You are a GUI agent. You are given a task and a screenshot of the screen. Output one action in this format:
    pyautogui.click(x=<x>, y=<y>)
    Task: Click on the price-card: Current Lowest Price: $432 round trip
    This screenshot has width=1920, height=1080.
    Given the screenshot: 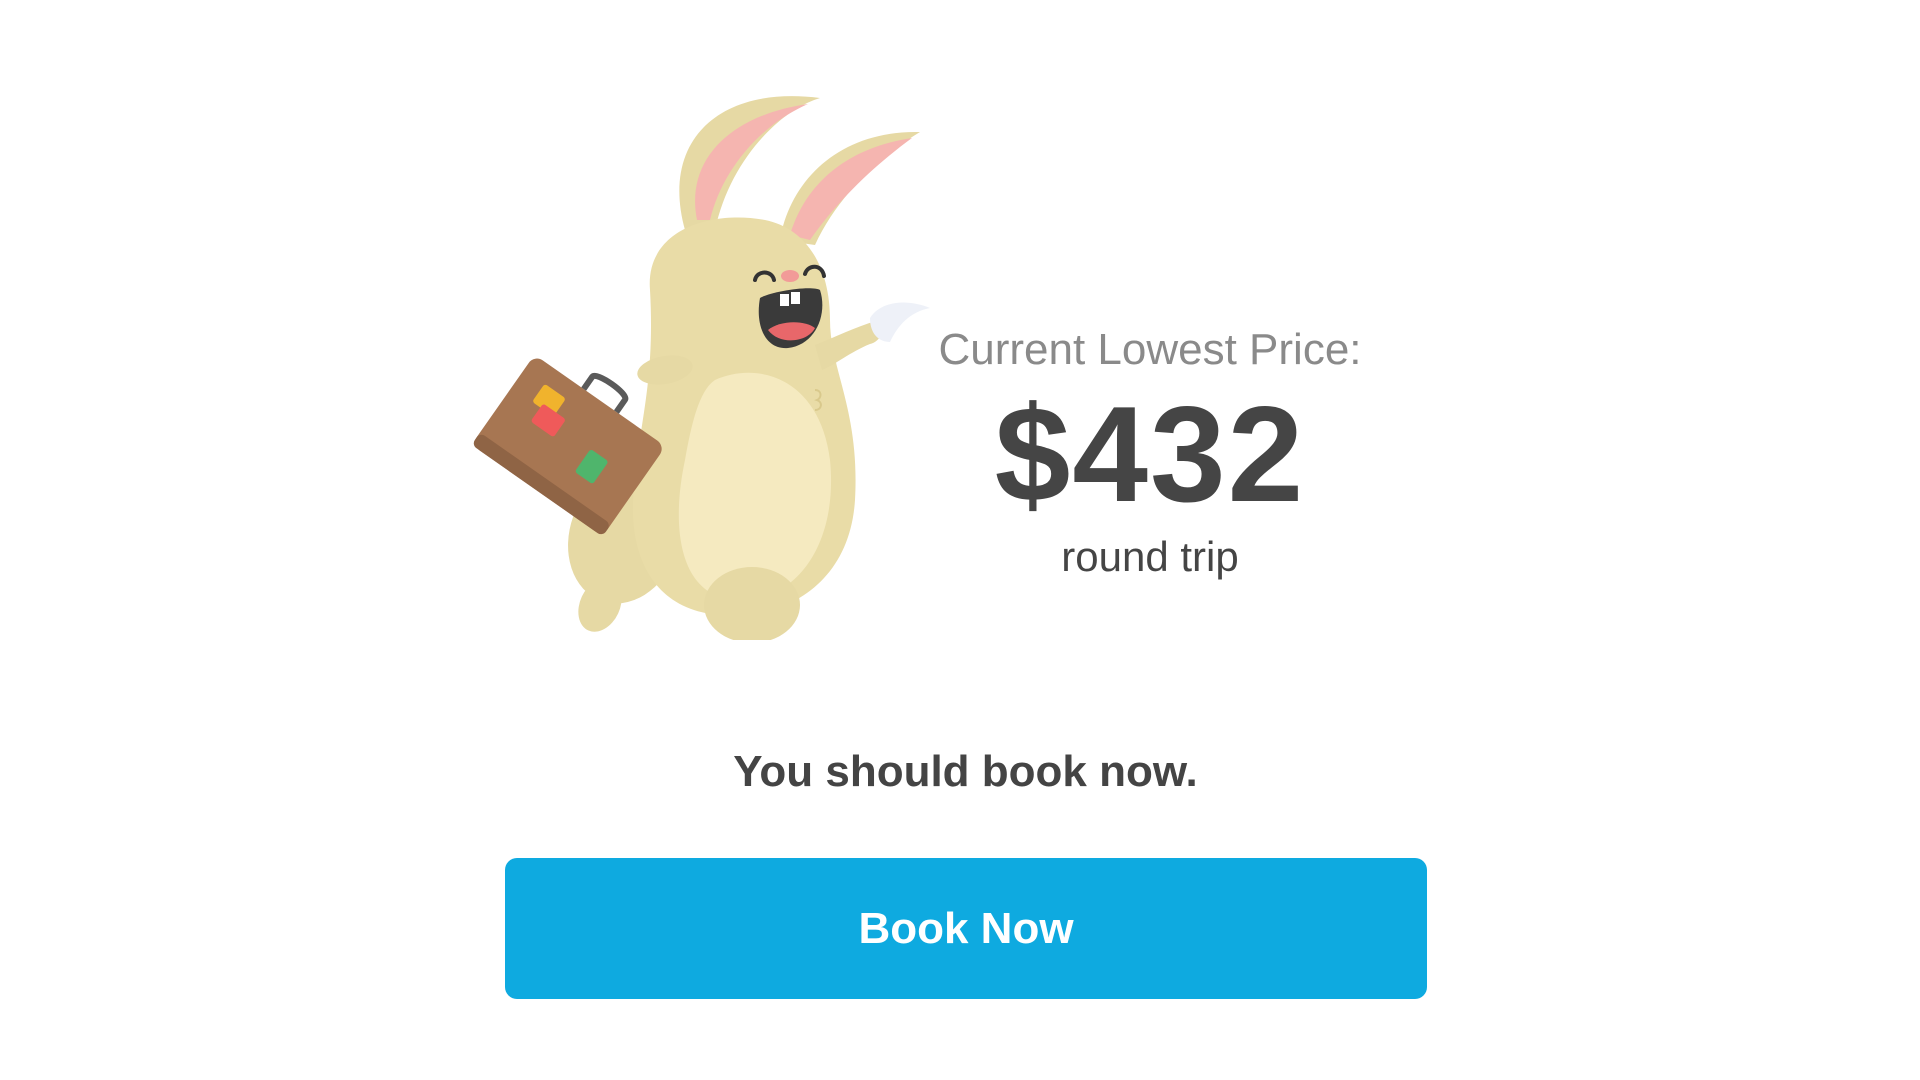 What is the action you would take?
    pyautogui.click(x=1150, y=453)
    